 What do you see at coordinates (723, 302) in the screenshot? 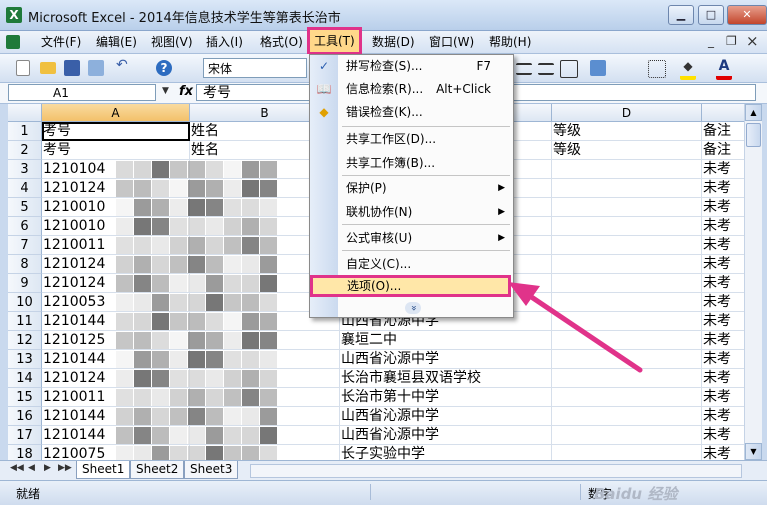
I see `cell-e10: 未考` at bounding box center [723, 302].